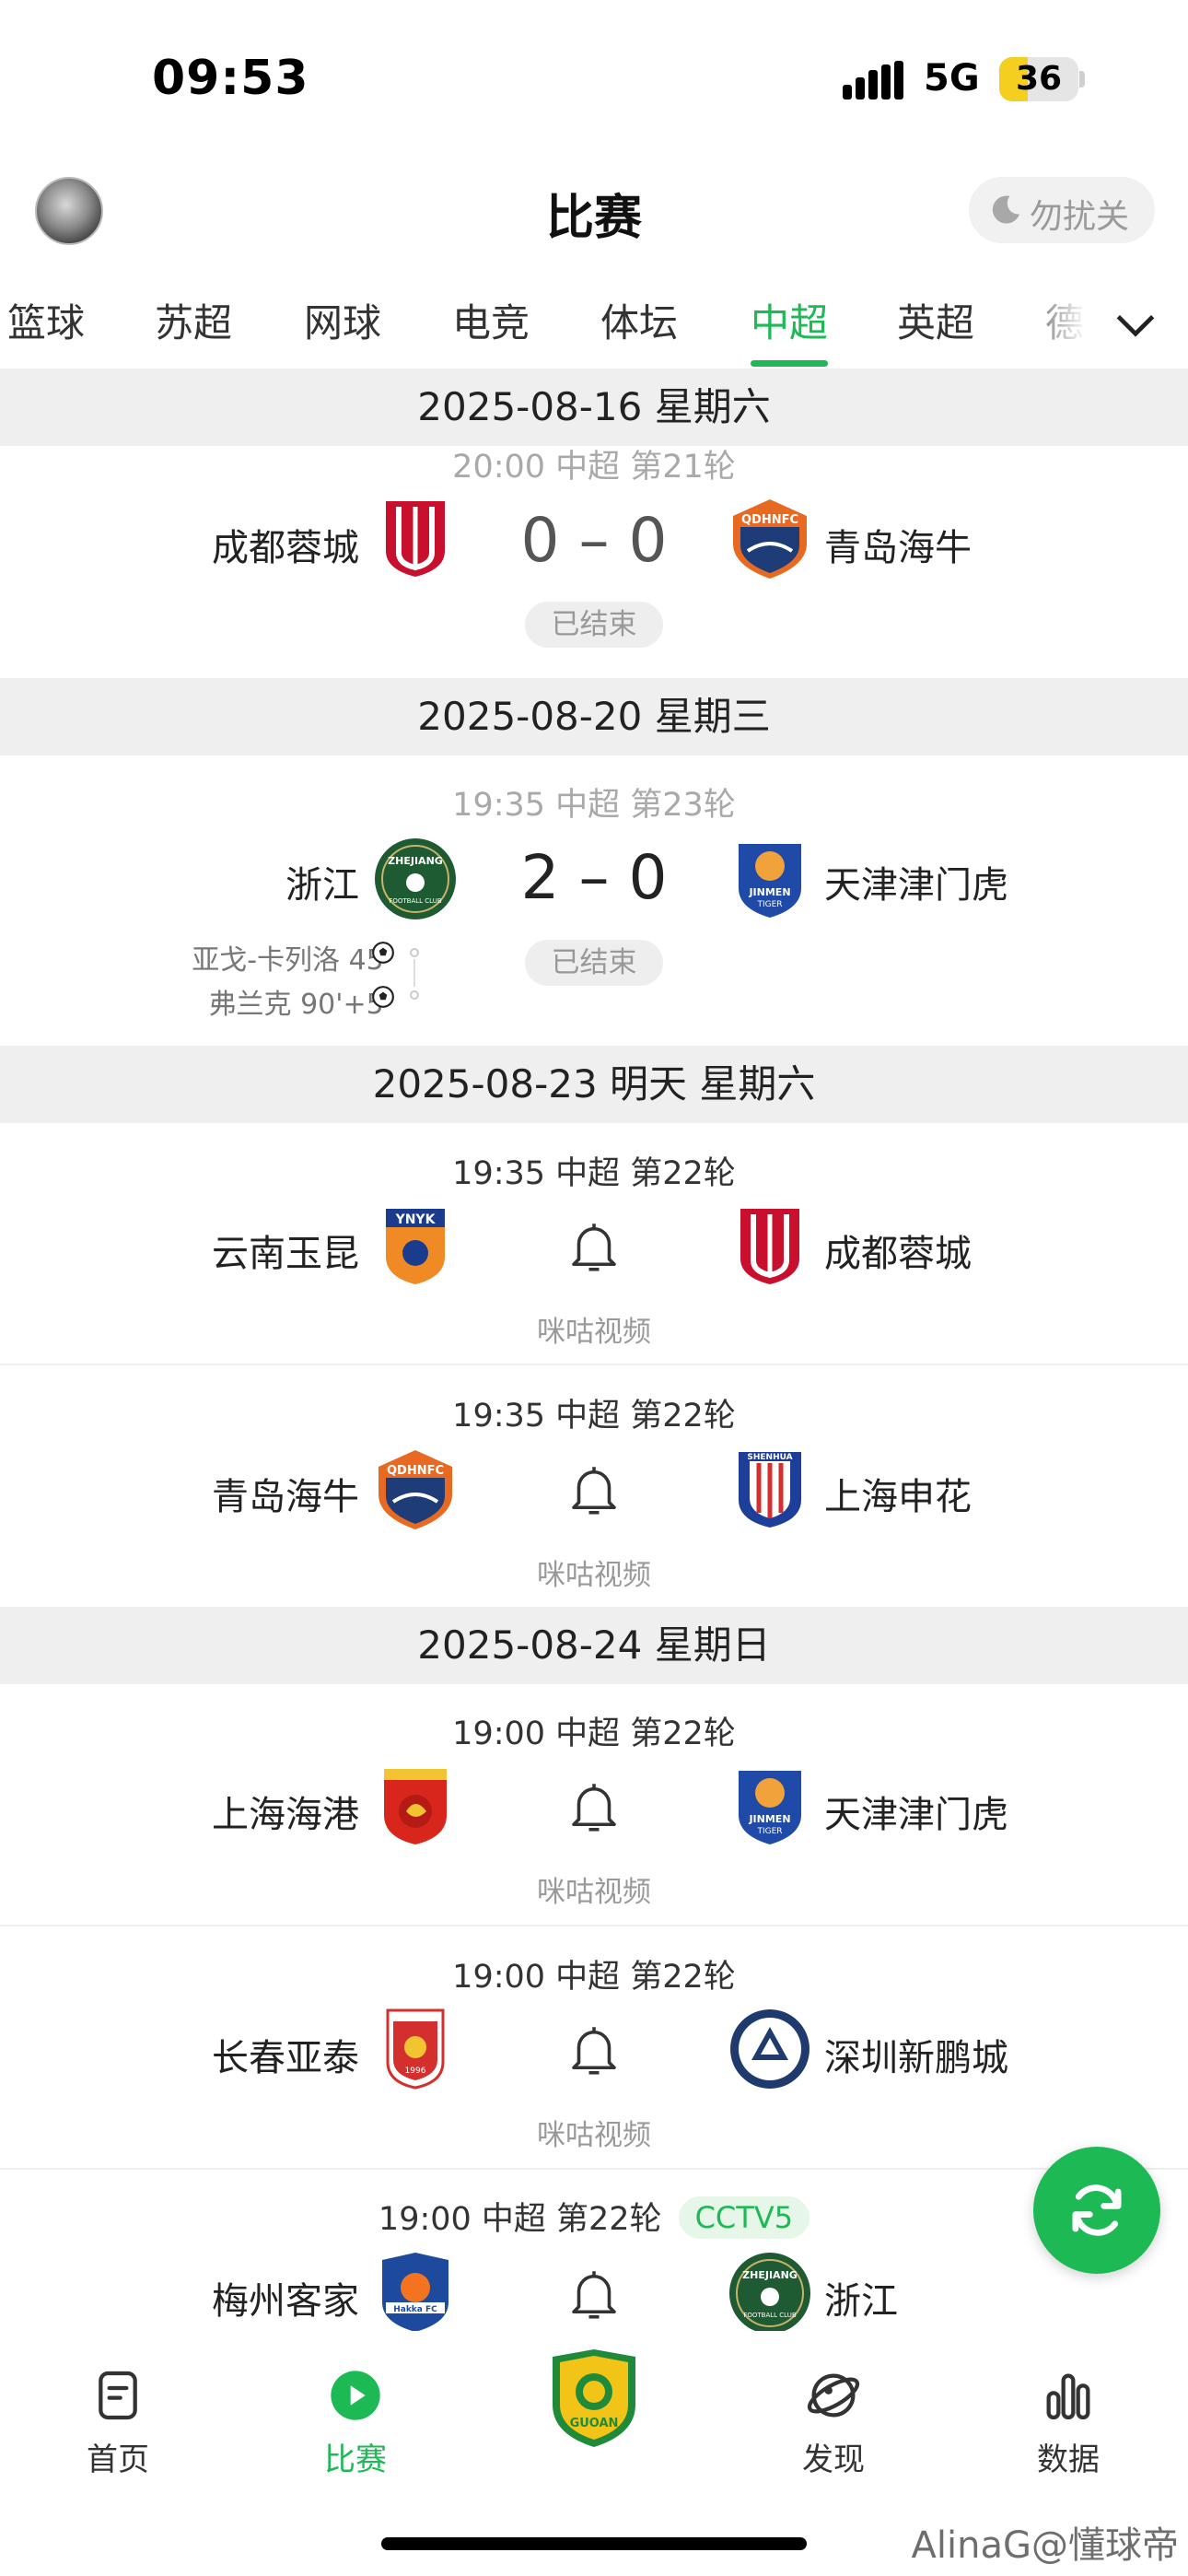 The height and width of the screenshot is (2576, 1188). What do you see at coordinates (230, 78) in the screenshot?
I see `status-time: 09:53` at bounding box center [230, 78].